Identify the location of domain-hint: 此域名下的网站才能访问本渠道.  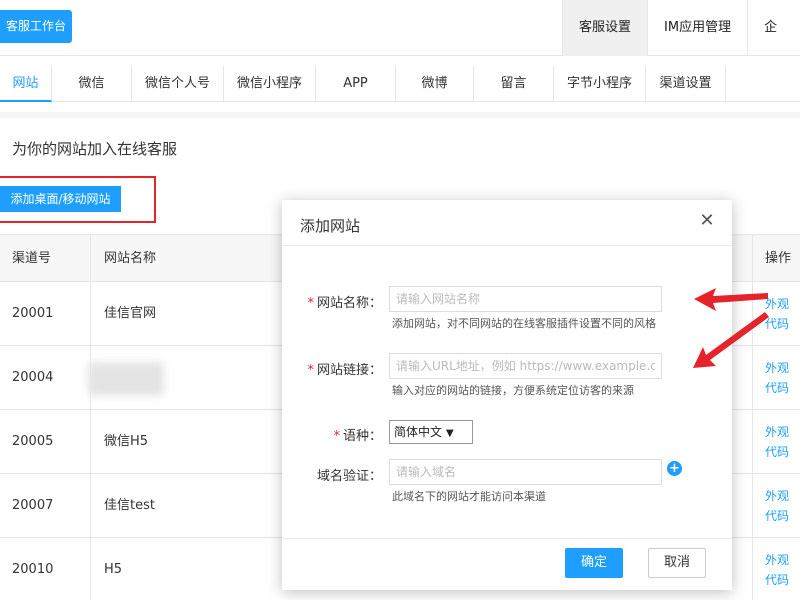
(469, 496).